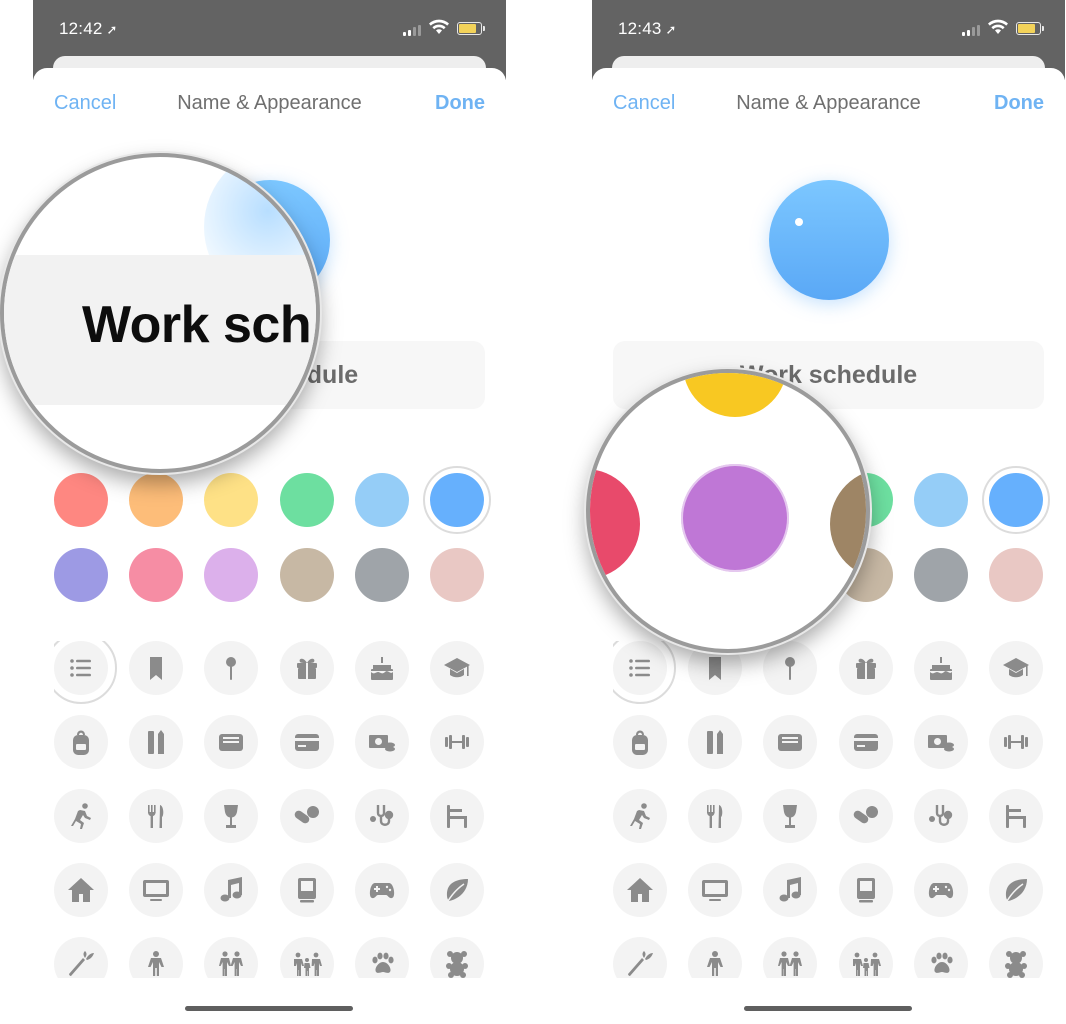 This screenshot has height=1024, width=1066. I want to click on color-swatch-yellow, so click(231, 500).